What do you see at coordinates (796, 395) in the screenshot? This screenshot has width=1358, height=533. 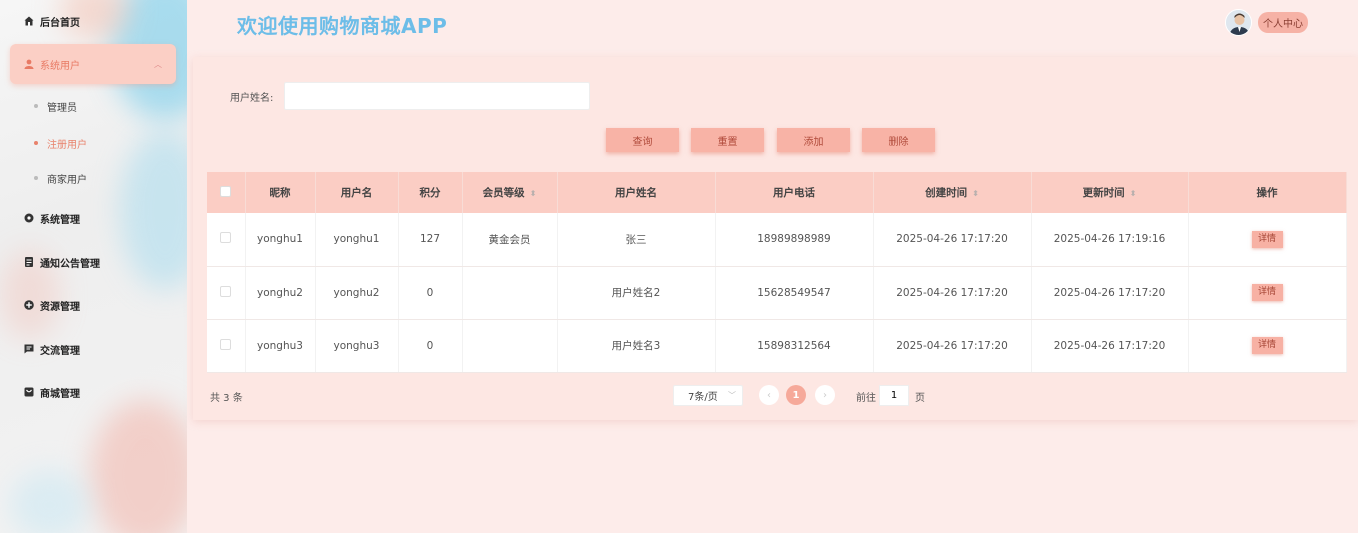 I see `current-page: 1` at bounding box center [796, 395].